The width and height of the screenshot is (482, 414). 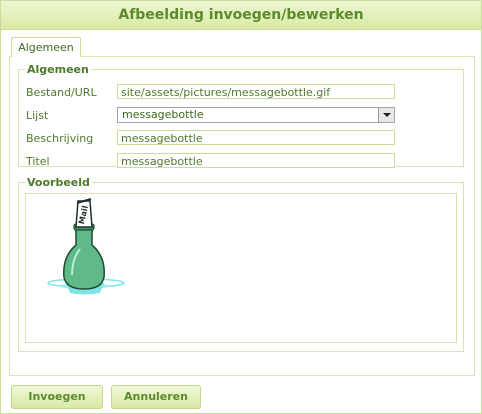 What do you see at coordinates (58, 182) in the screenshot?
I see `preview-legend: Voorbeeld` at bounding box center [58, 182].